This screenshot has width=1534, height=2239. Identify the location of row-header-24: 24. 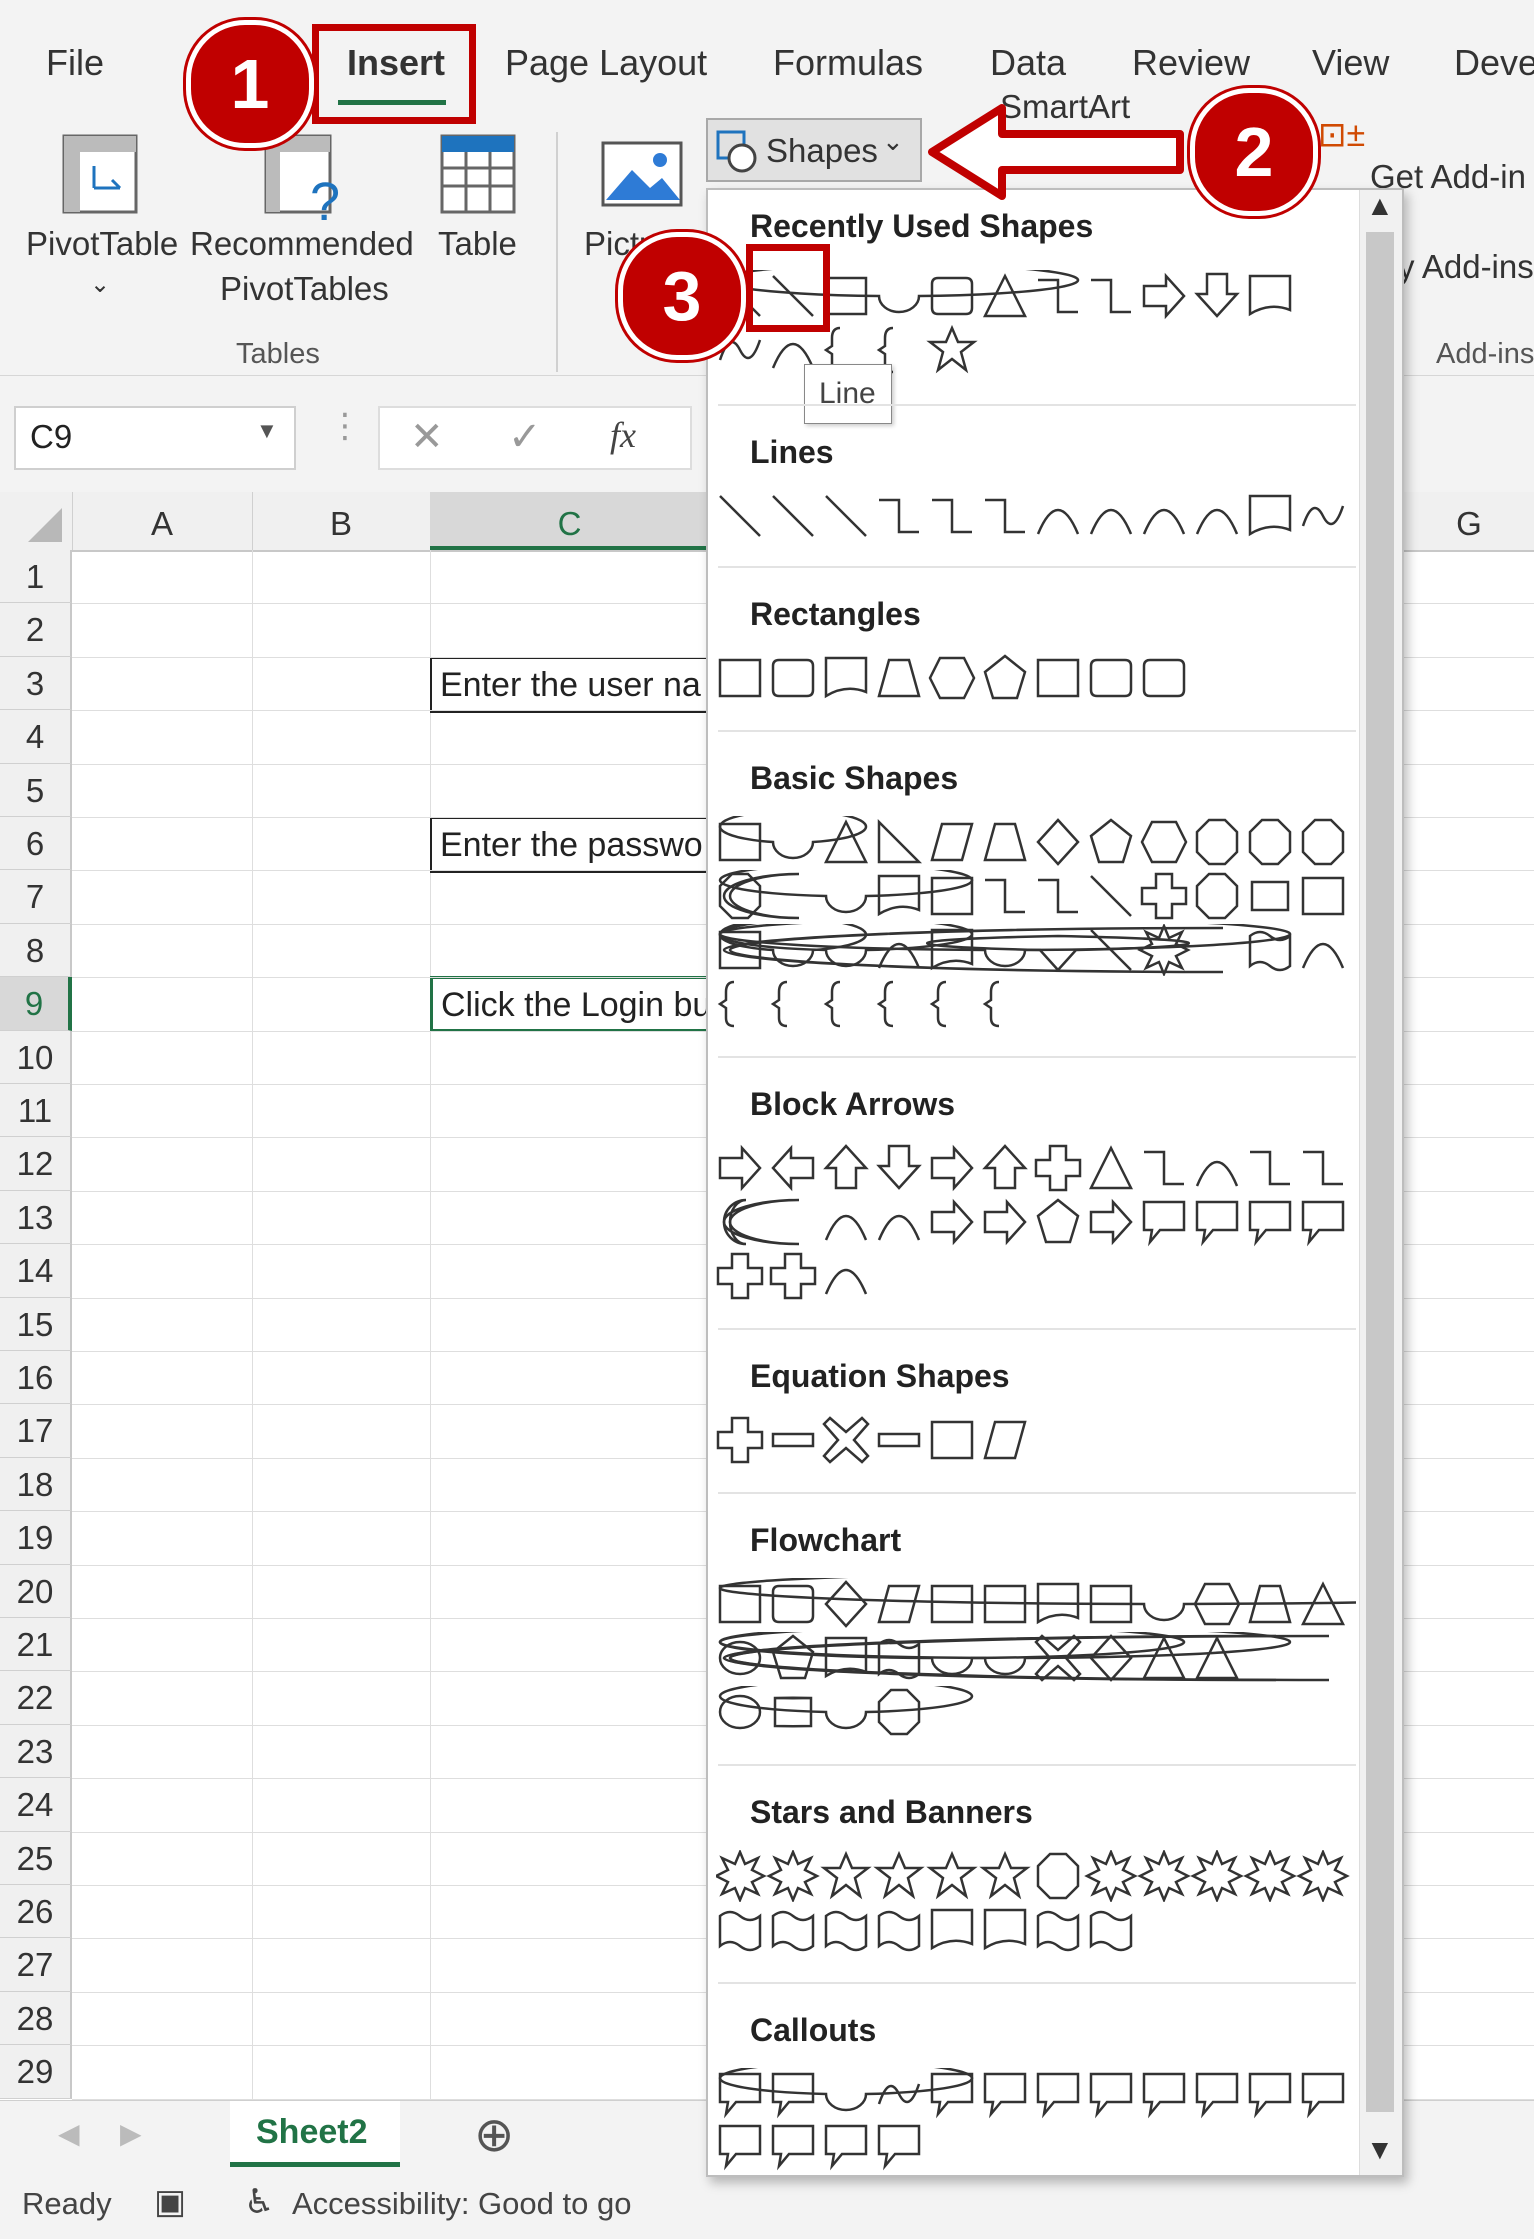
(36, 1805).